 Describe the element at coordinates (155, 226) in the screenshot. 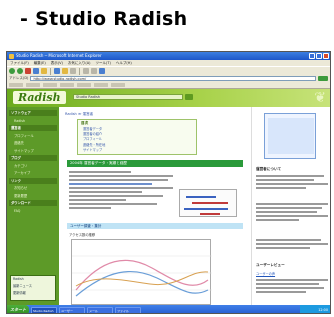

I see `section-heading-2: ユーザー調査・集計` at that location.